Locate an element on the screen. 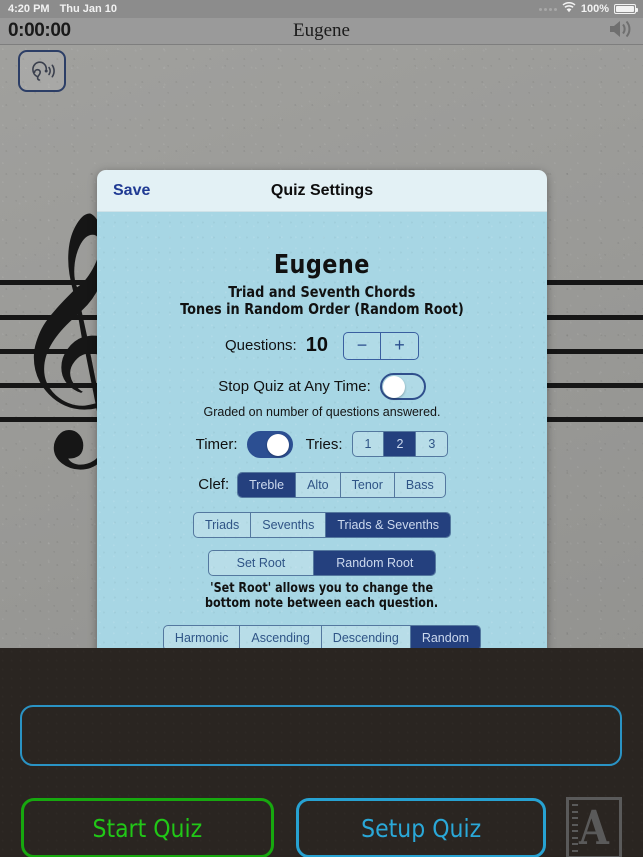 This screenshot has height=857, width=643. timer-tries-row: Timer: Tries: 1 2 3 is located at coordinates (322, 444).